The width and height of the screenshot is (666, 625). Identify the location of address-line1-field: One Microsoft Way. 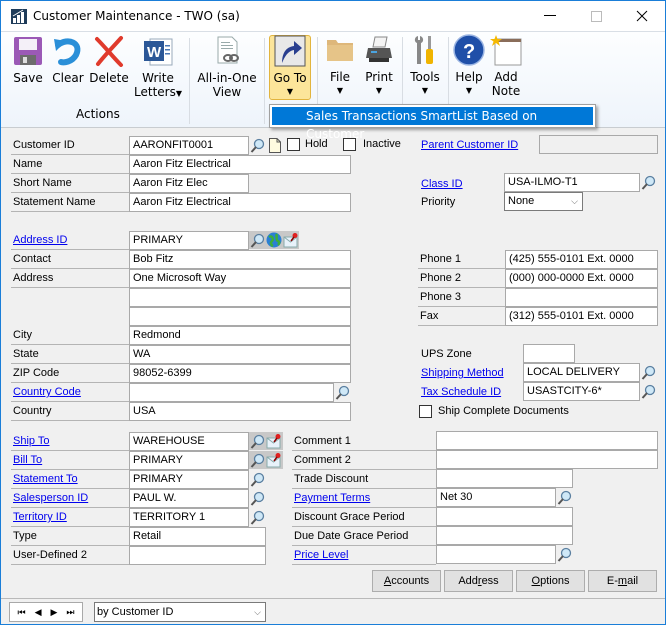
(240, 278).